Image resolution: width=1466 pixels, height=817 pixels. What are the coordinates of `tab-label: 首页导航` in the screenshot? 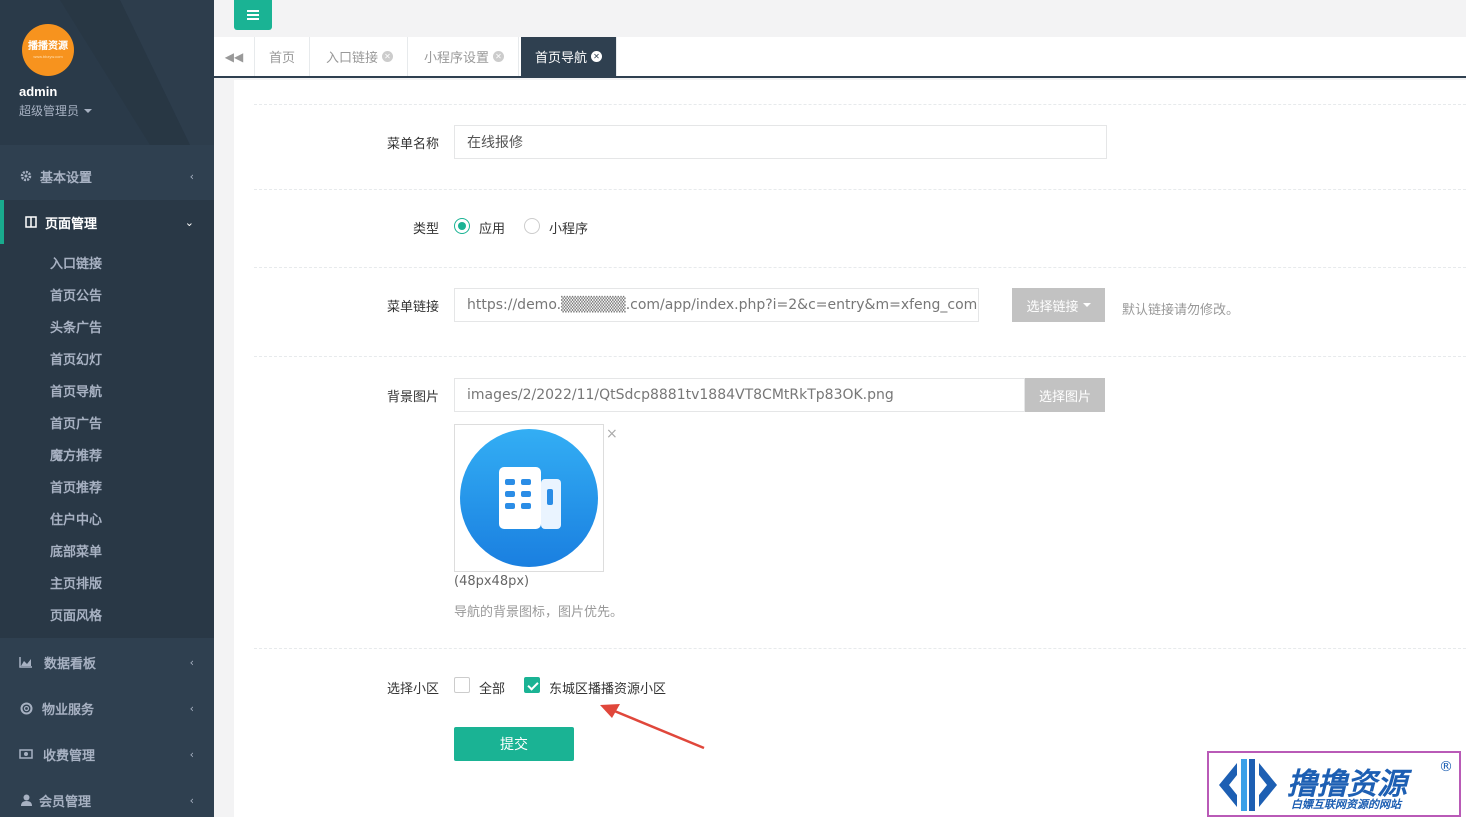 It's located at (561, 58).